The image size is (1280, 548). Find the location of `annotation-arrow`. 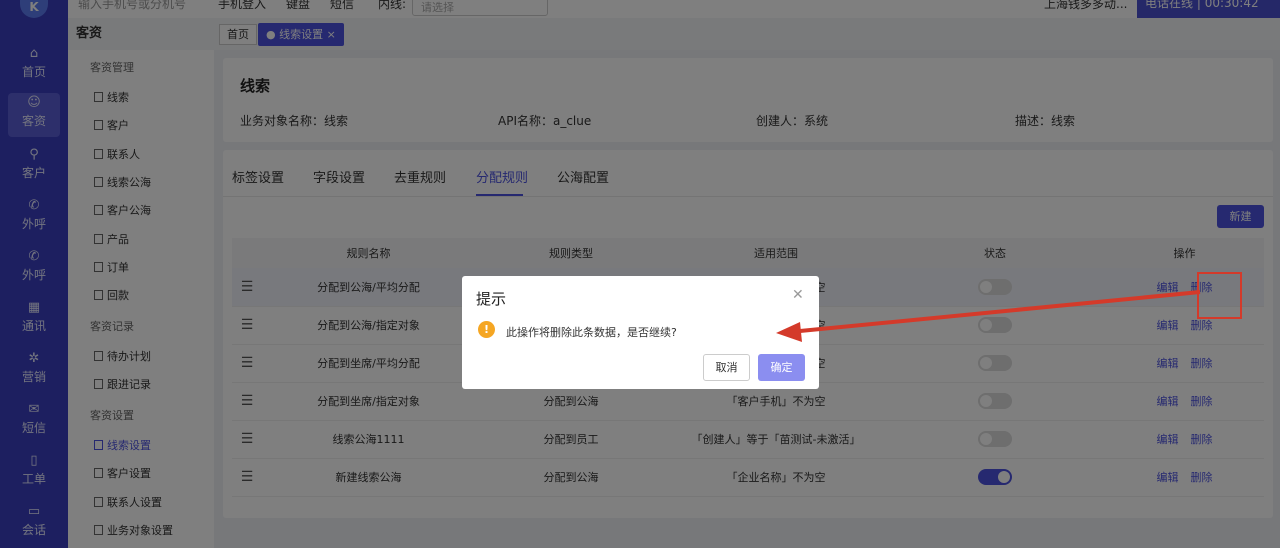

annotation-arrow is located at coordinates (988, 316).